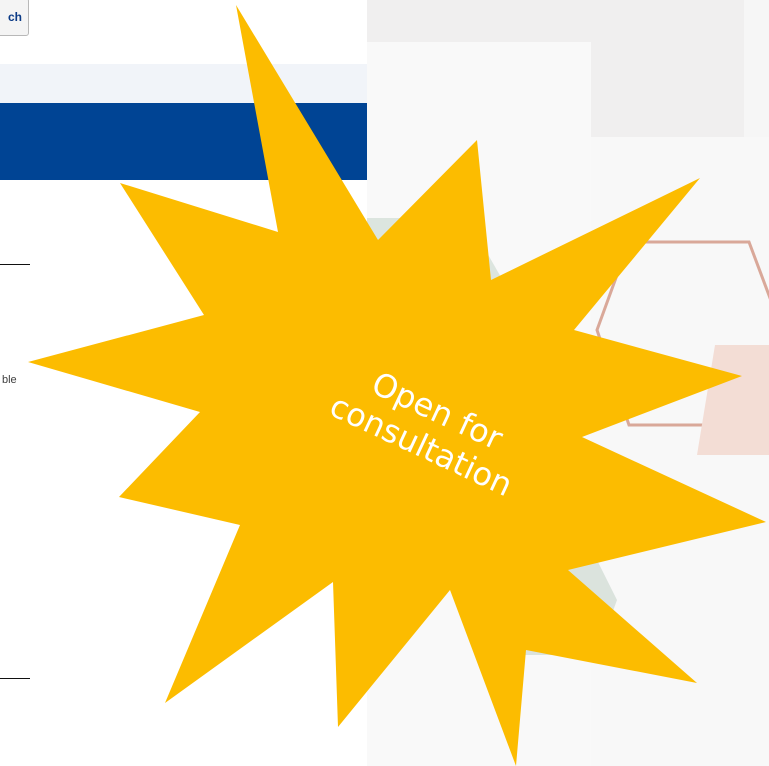 The width and height of the screenshot is (769, 766). What do you see at coordinates (183, 141) in the screenshot?
I see `page-header-banner` at bounding box center [183, 141].